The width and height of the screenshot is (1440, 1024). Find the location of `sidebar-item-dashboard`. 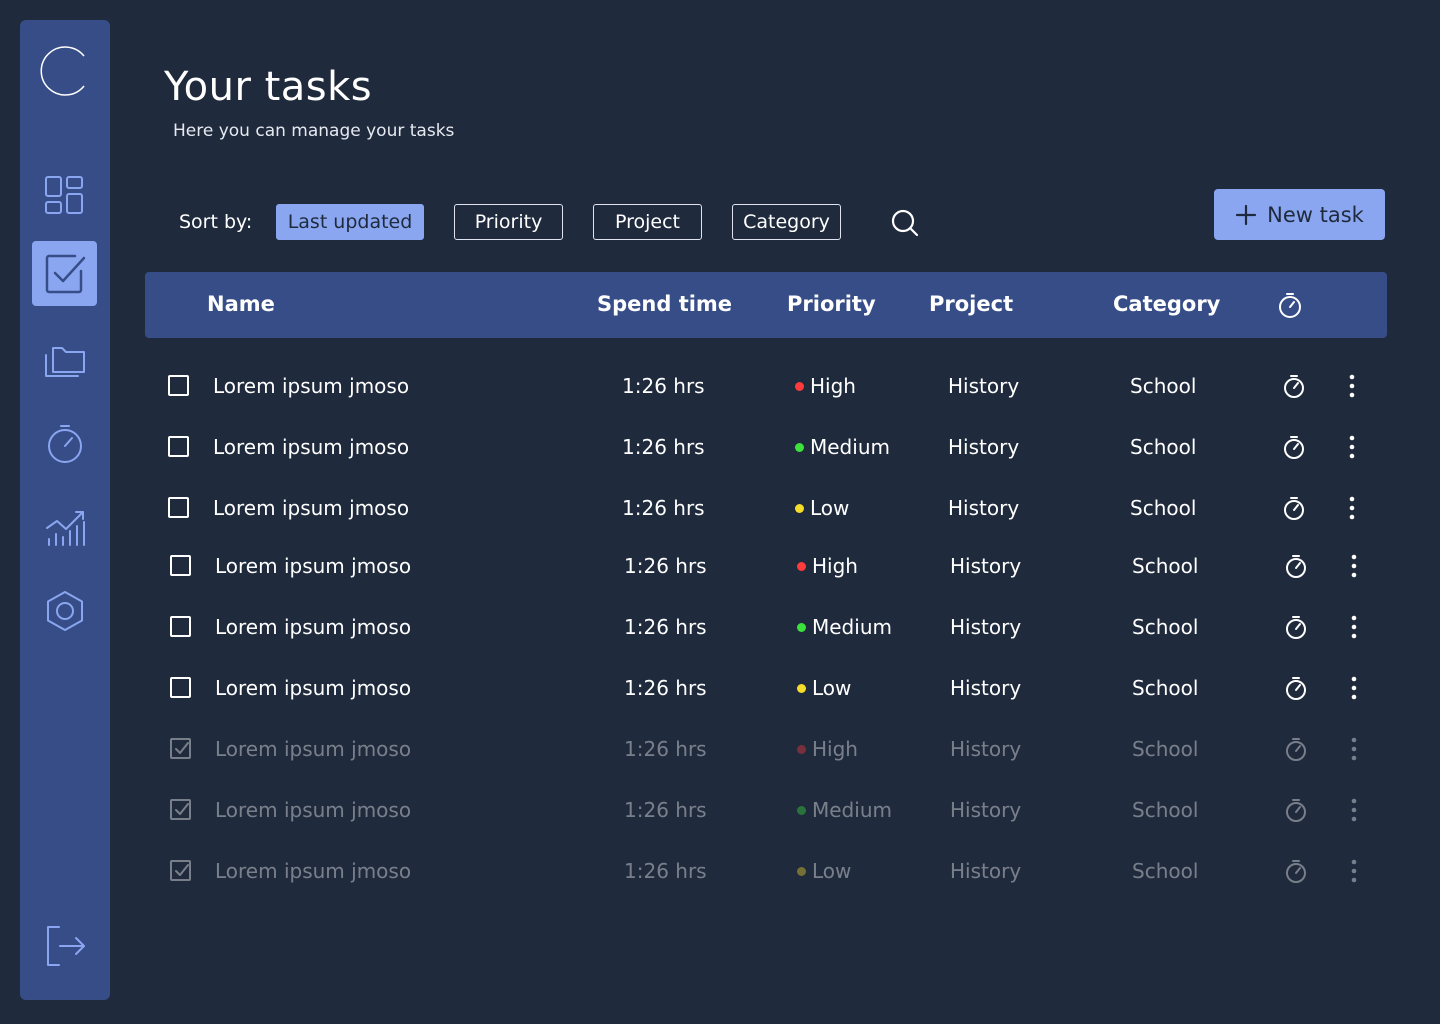

sidebar-item-dashboard is located at coordinates (64, 195).